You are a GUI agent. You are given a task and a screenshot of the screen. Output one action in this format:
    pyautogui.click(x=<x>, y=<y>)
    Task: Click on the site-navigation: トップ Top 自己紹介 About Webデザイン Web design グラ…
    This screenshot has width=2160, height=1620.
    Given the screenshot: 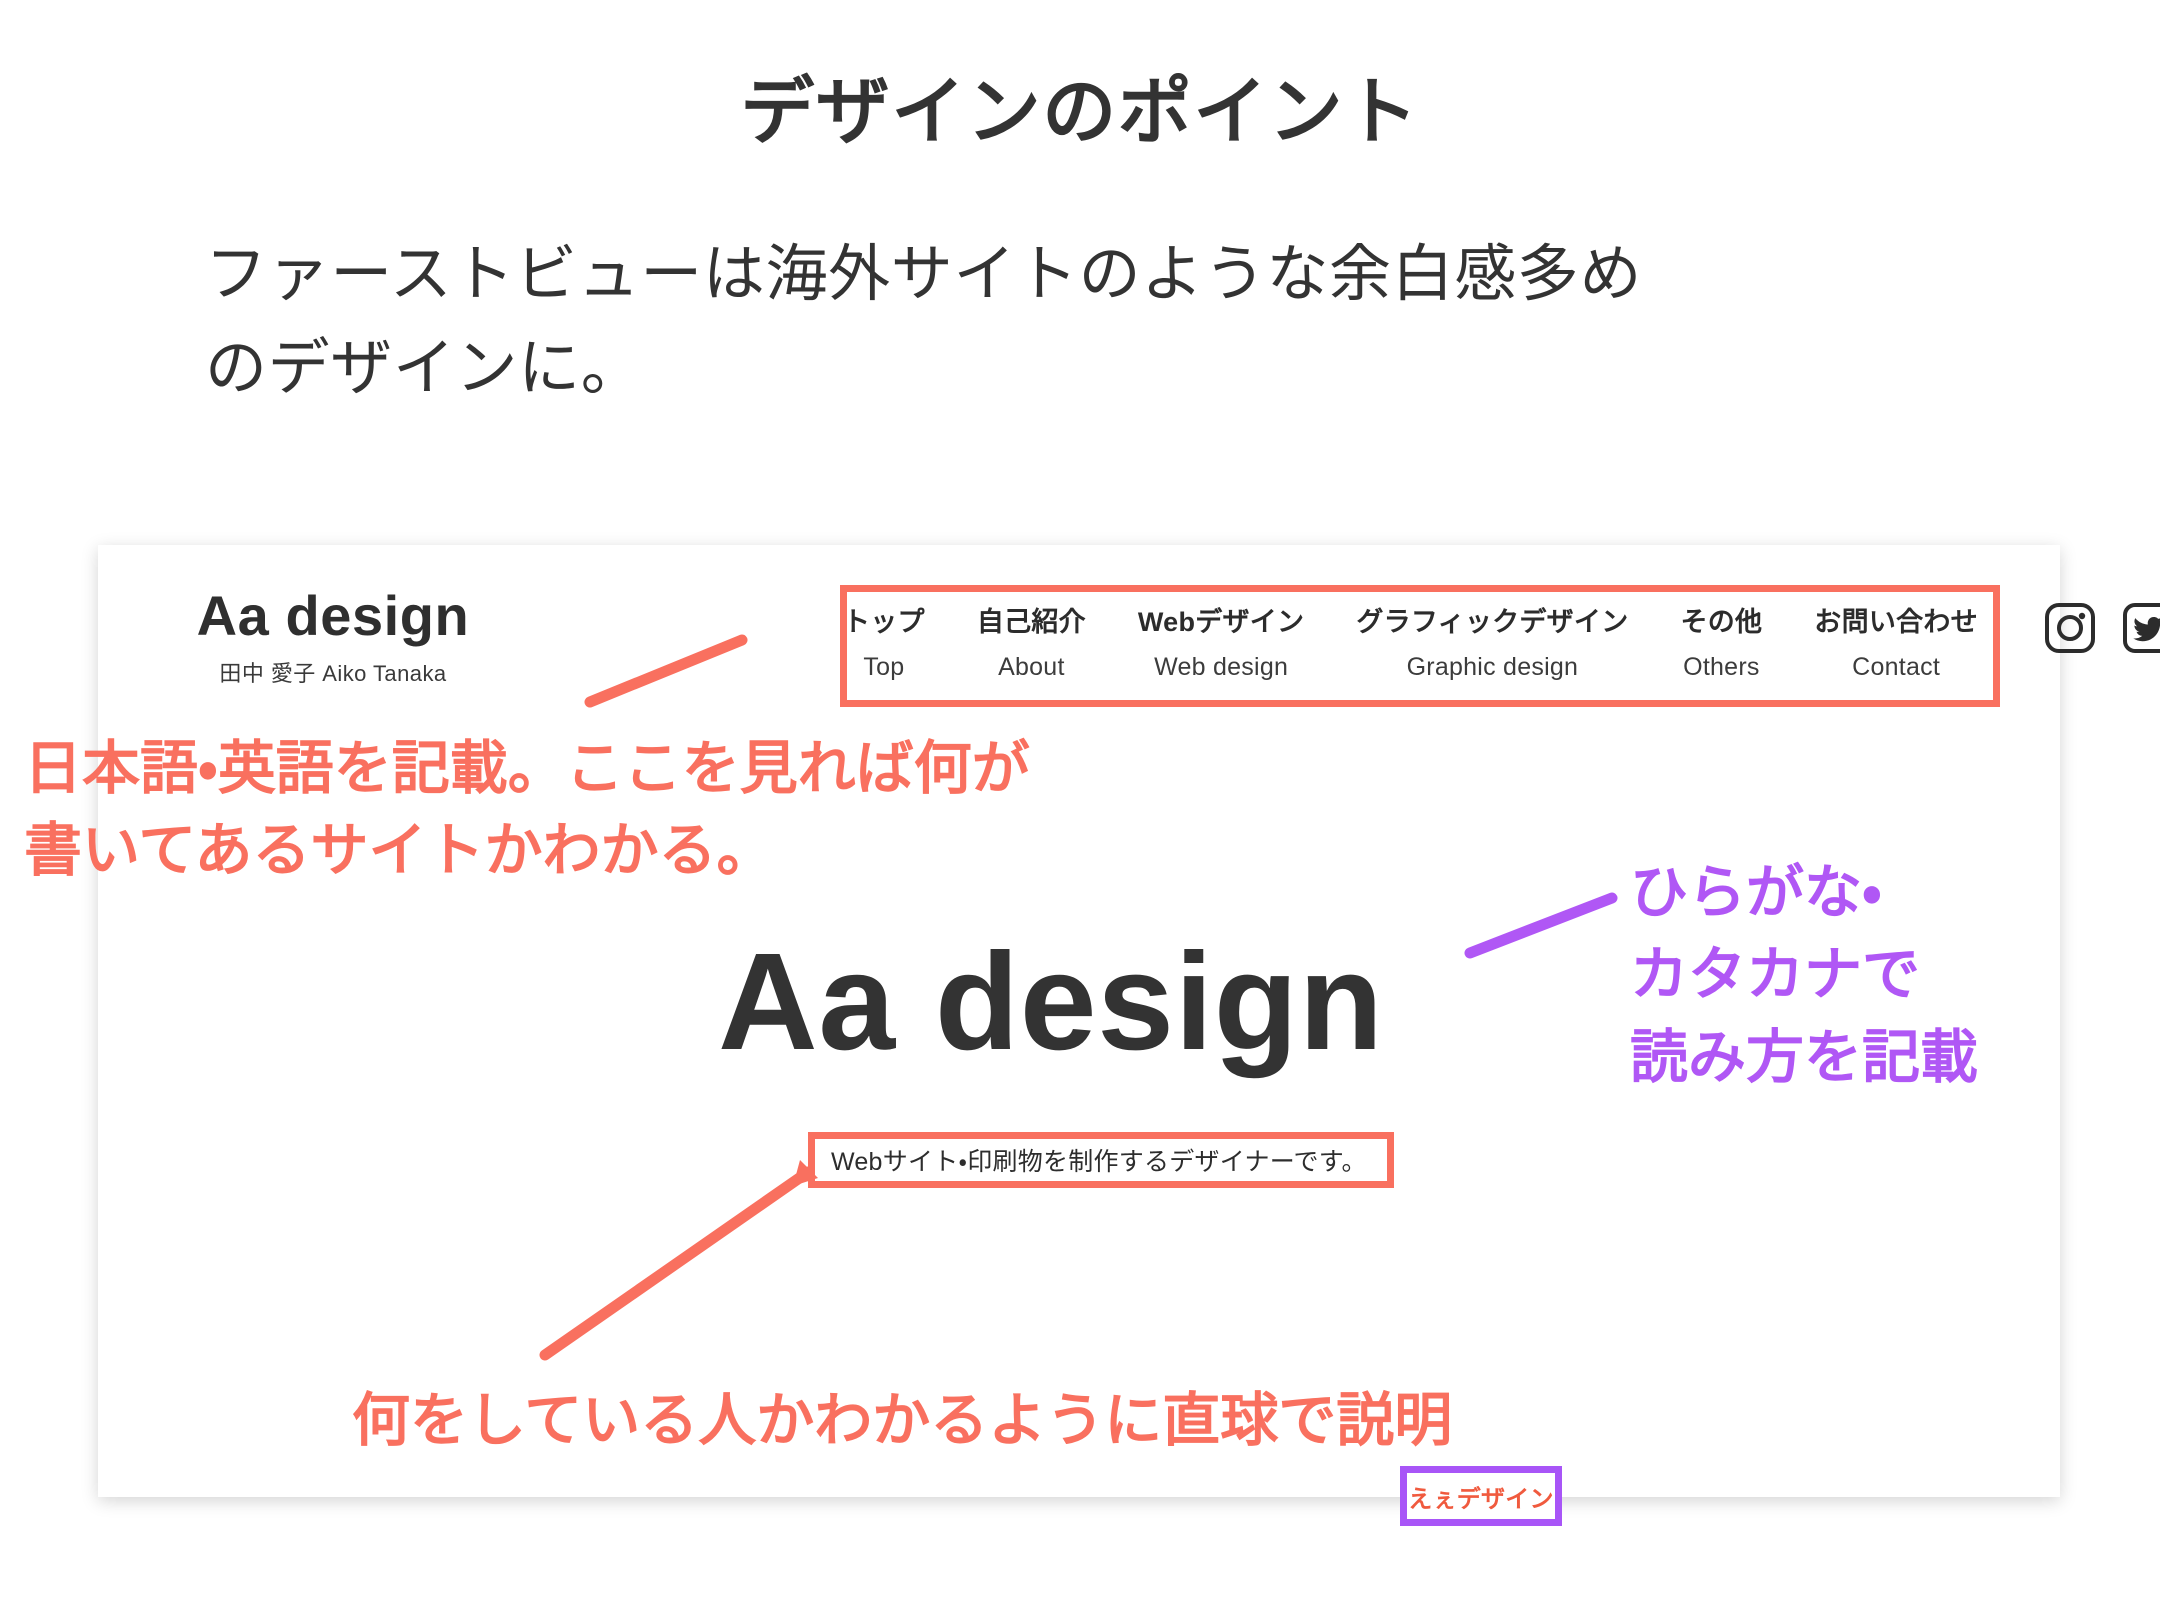 What is the action you would take?
    pyautogui.click(x=1501, y=641)
    